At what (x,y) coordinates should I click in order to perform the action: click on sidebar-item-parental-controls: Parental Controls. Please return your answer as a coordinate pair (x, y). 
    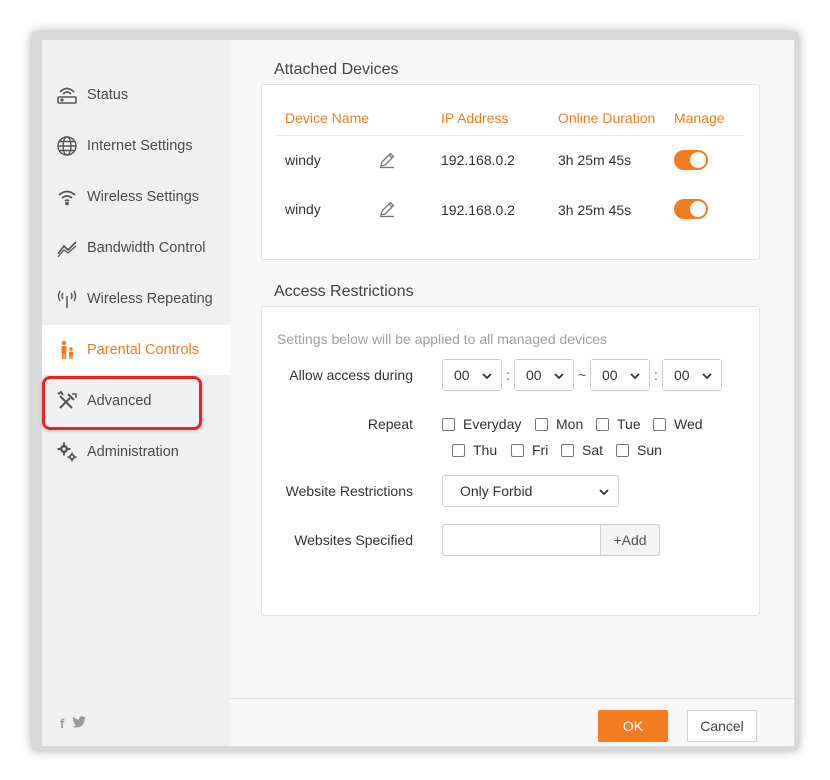
    Looking at the image, I should click on (136, 350).